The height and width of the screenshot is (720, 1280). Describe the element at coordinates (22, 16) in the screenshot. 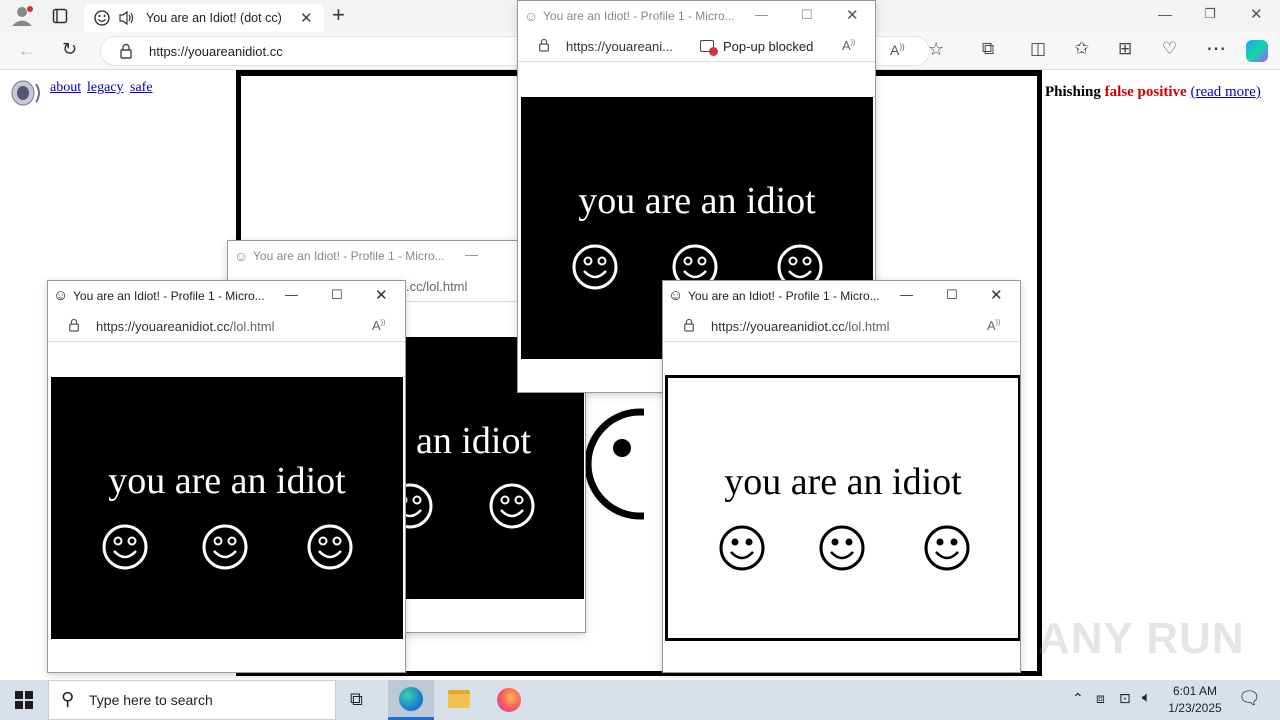

I see `profile-avatar` at that location.